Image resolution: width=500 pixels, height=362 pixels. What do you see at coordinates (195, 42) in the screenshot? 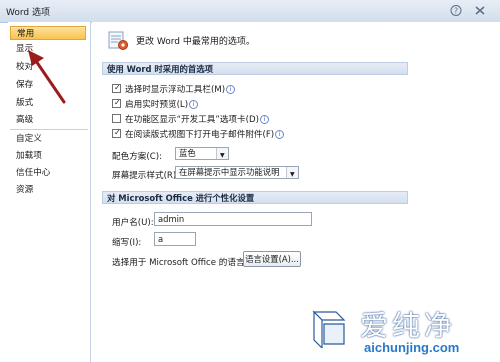
I see `page-header-text: 更改 Word 中最常用的选项。` at bounding box center [195, 42].